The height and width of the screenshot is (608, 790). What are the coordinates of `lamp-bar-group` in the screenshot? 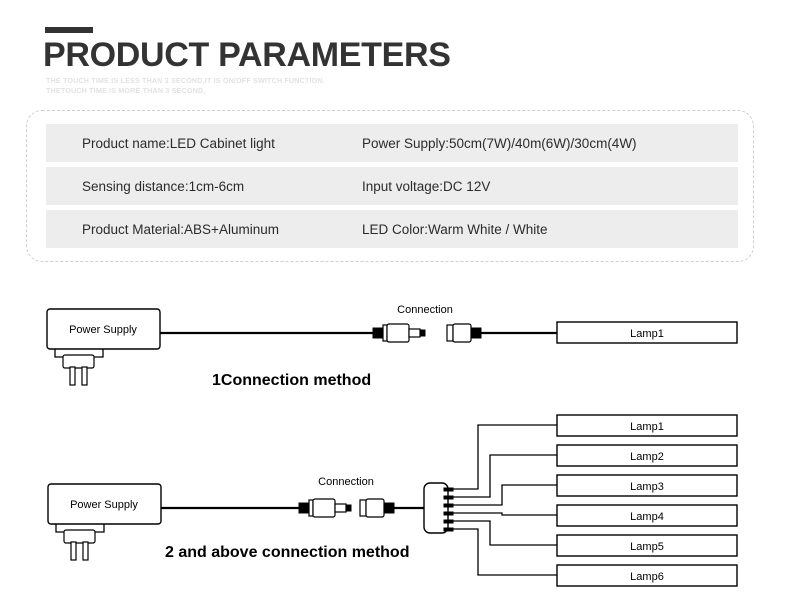 It's located at (647, 500).